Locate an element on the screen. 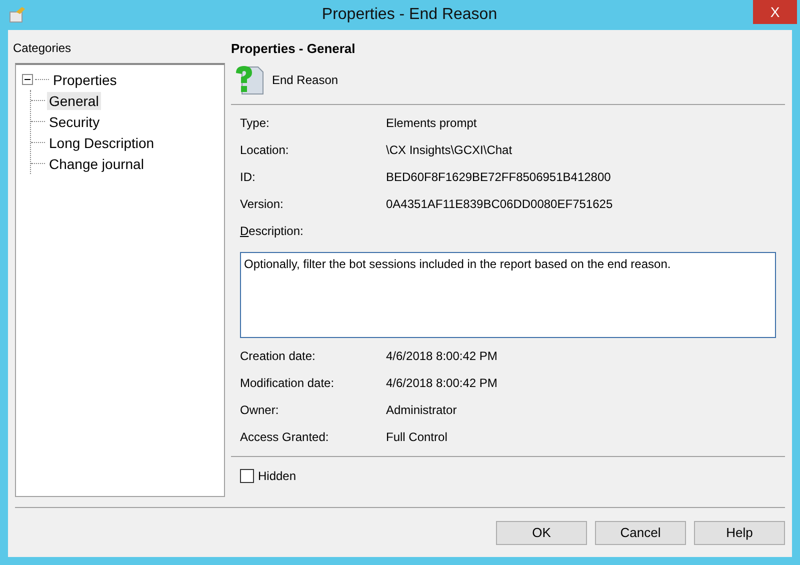 The height and width of the screenshot is (565, 800). field-value: BED60F8F1629BE72FF8506951B412800 is located at coordinates (499, 177).